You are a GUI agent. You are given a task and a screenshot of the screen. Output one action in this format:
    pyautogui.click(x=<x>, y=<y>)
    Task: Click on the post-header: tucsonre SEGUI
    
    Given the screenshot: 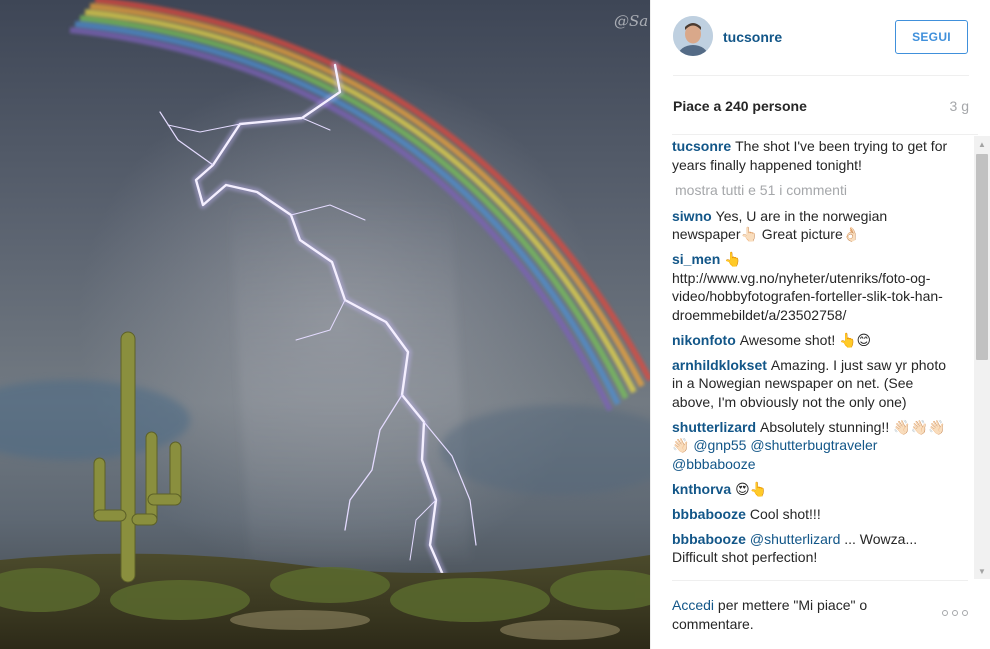 What is the action you would take?
    pyautogui.click(x=821, y=45)
    